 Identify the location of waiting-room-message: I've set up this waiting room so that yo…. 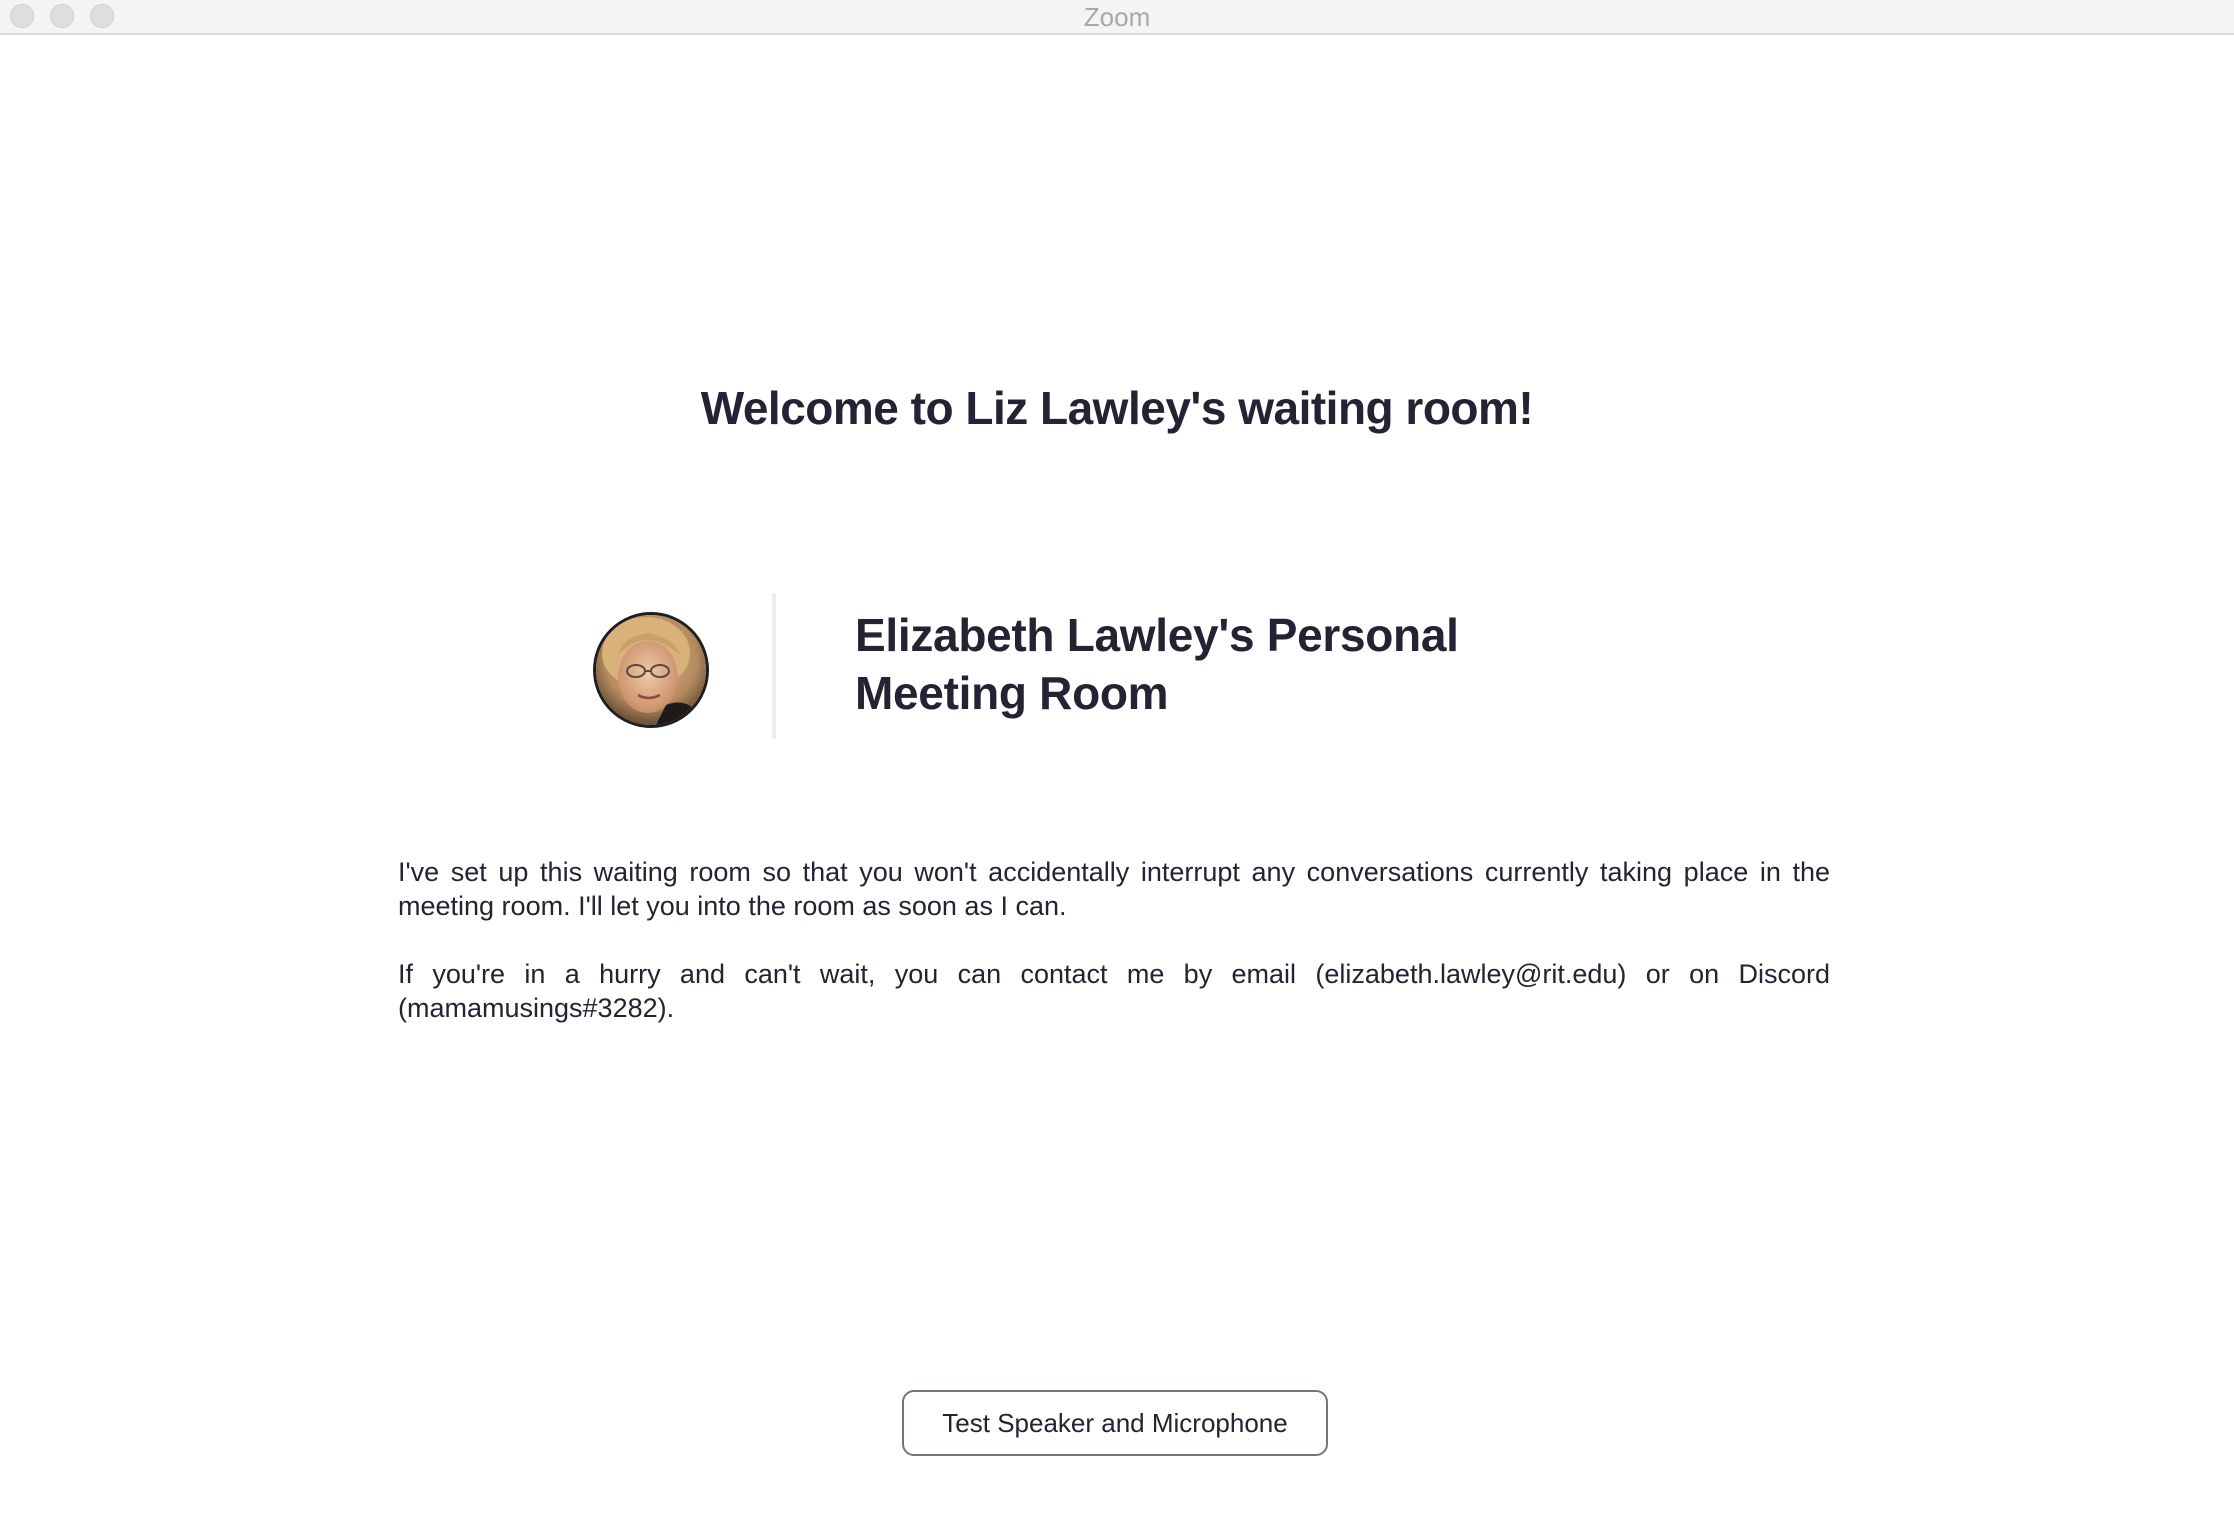
(1114, 957).